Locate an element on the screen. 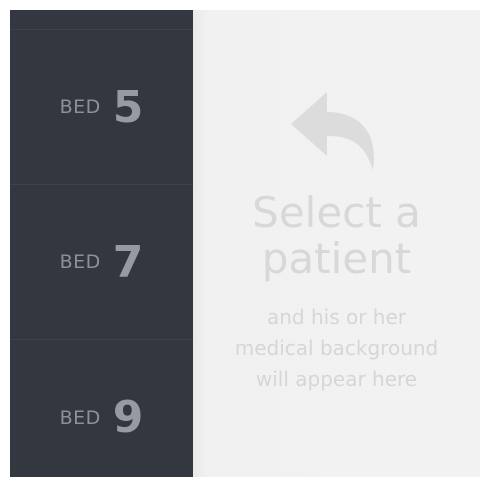 This screenshot has height=487, width=481. placeholder-headline: Select a patient is located at coordinates (336, 236).